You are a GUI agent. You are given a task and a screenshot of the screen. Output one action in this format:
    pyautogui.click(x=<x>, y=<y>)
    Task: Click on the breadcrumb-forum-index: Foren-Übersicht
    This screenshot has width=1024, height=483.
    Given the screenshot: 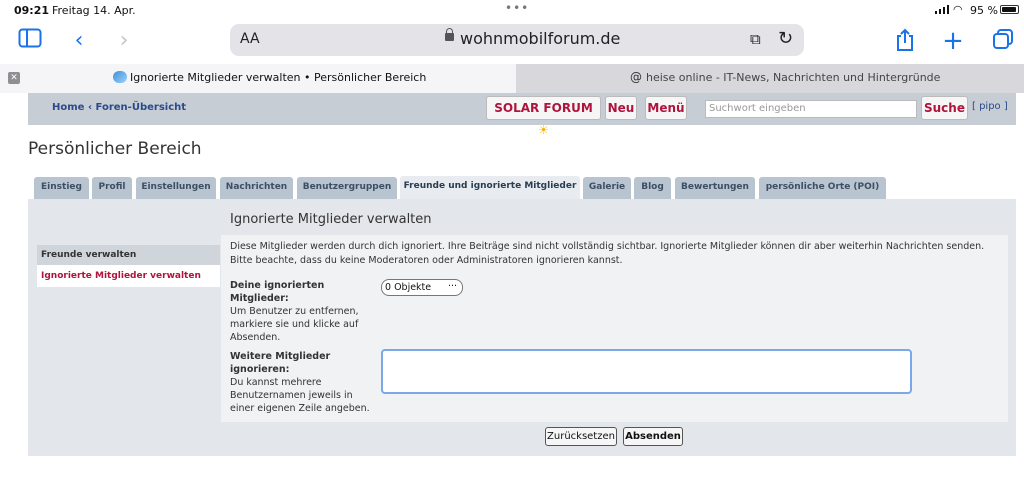 What is the action you would take?
    pyautogui.click(x=141, y=107)
    